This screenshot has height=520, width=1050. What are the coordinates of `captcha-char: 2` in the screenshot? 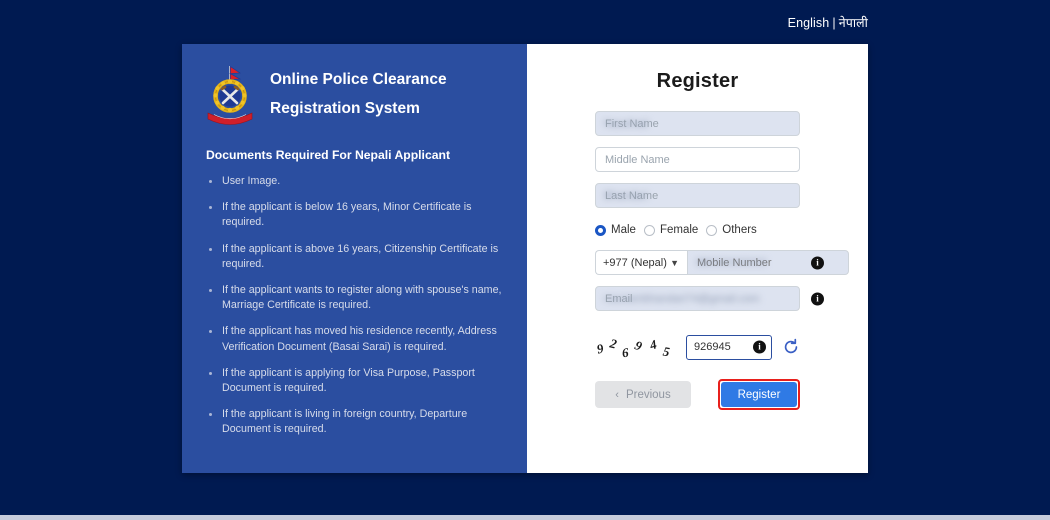 It's located at (613, 343).